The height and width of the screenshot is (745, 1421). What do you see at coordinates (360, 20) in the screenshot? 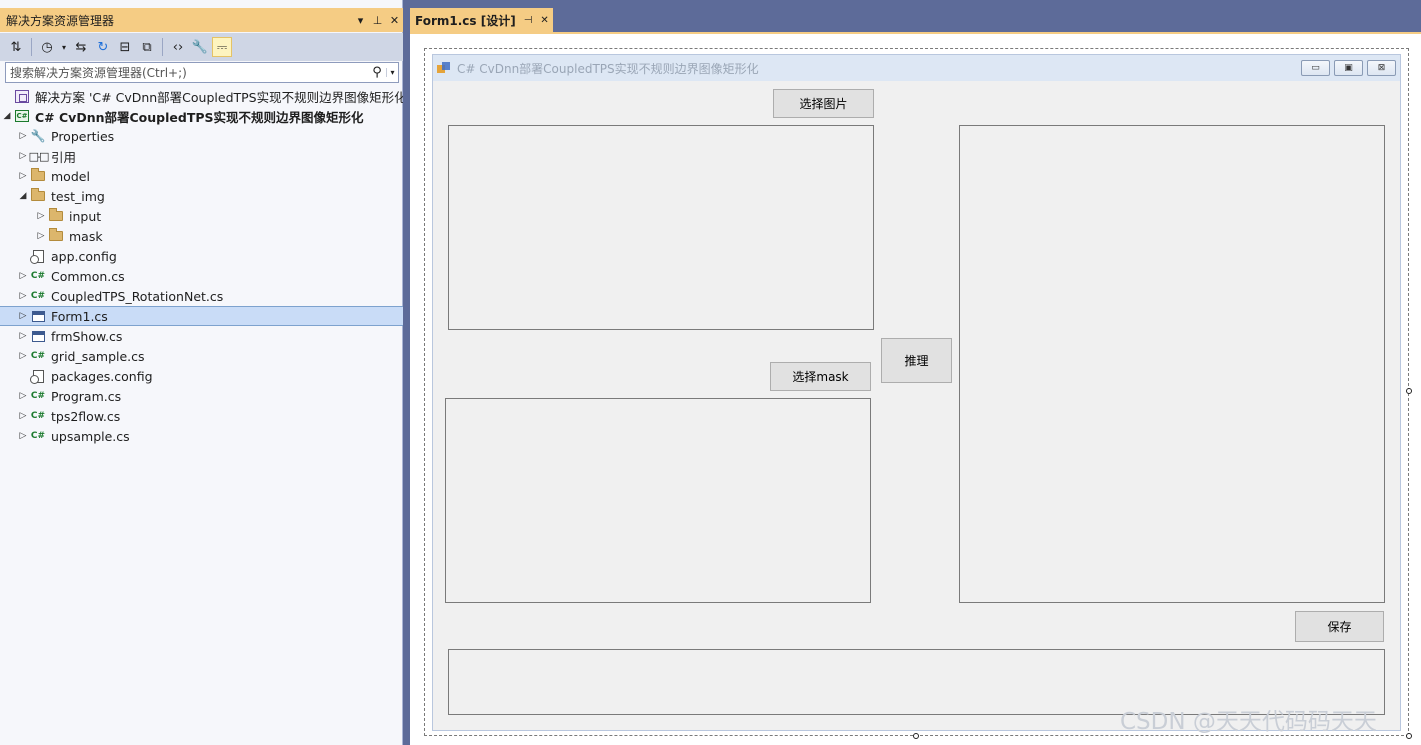
I see `window-position-dropdown-icon: ▾` at bounding box center [360, 20].